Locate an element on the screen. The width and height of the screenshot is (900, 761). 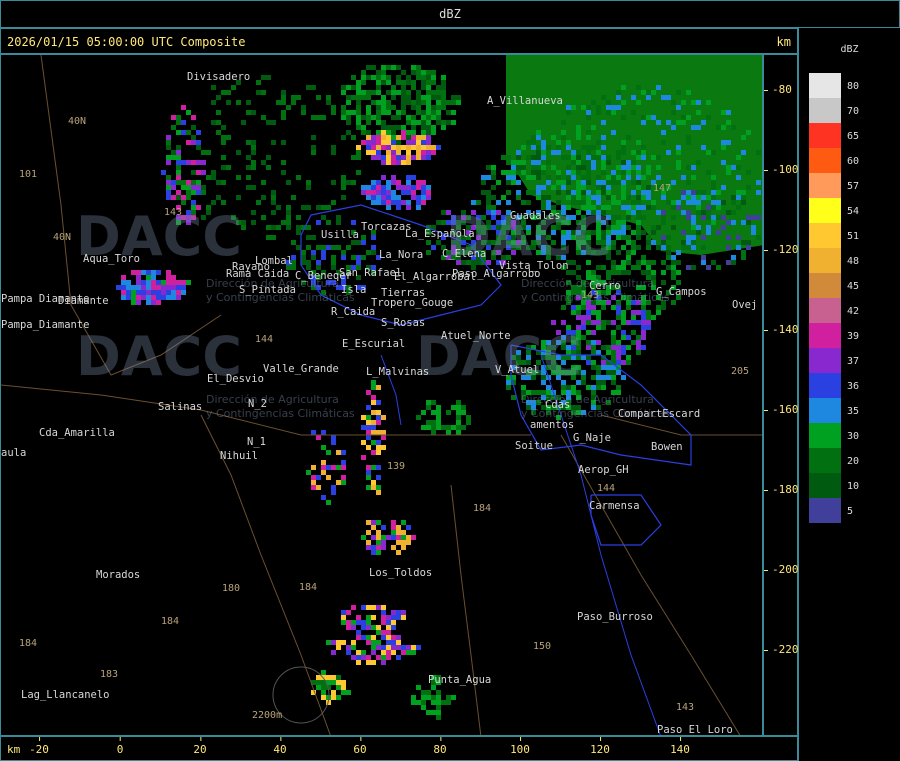
legend-swatch: 30 is located at coordinates (834, 435).